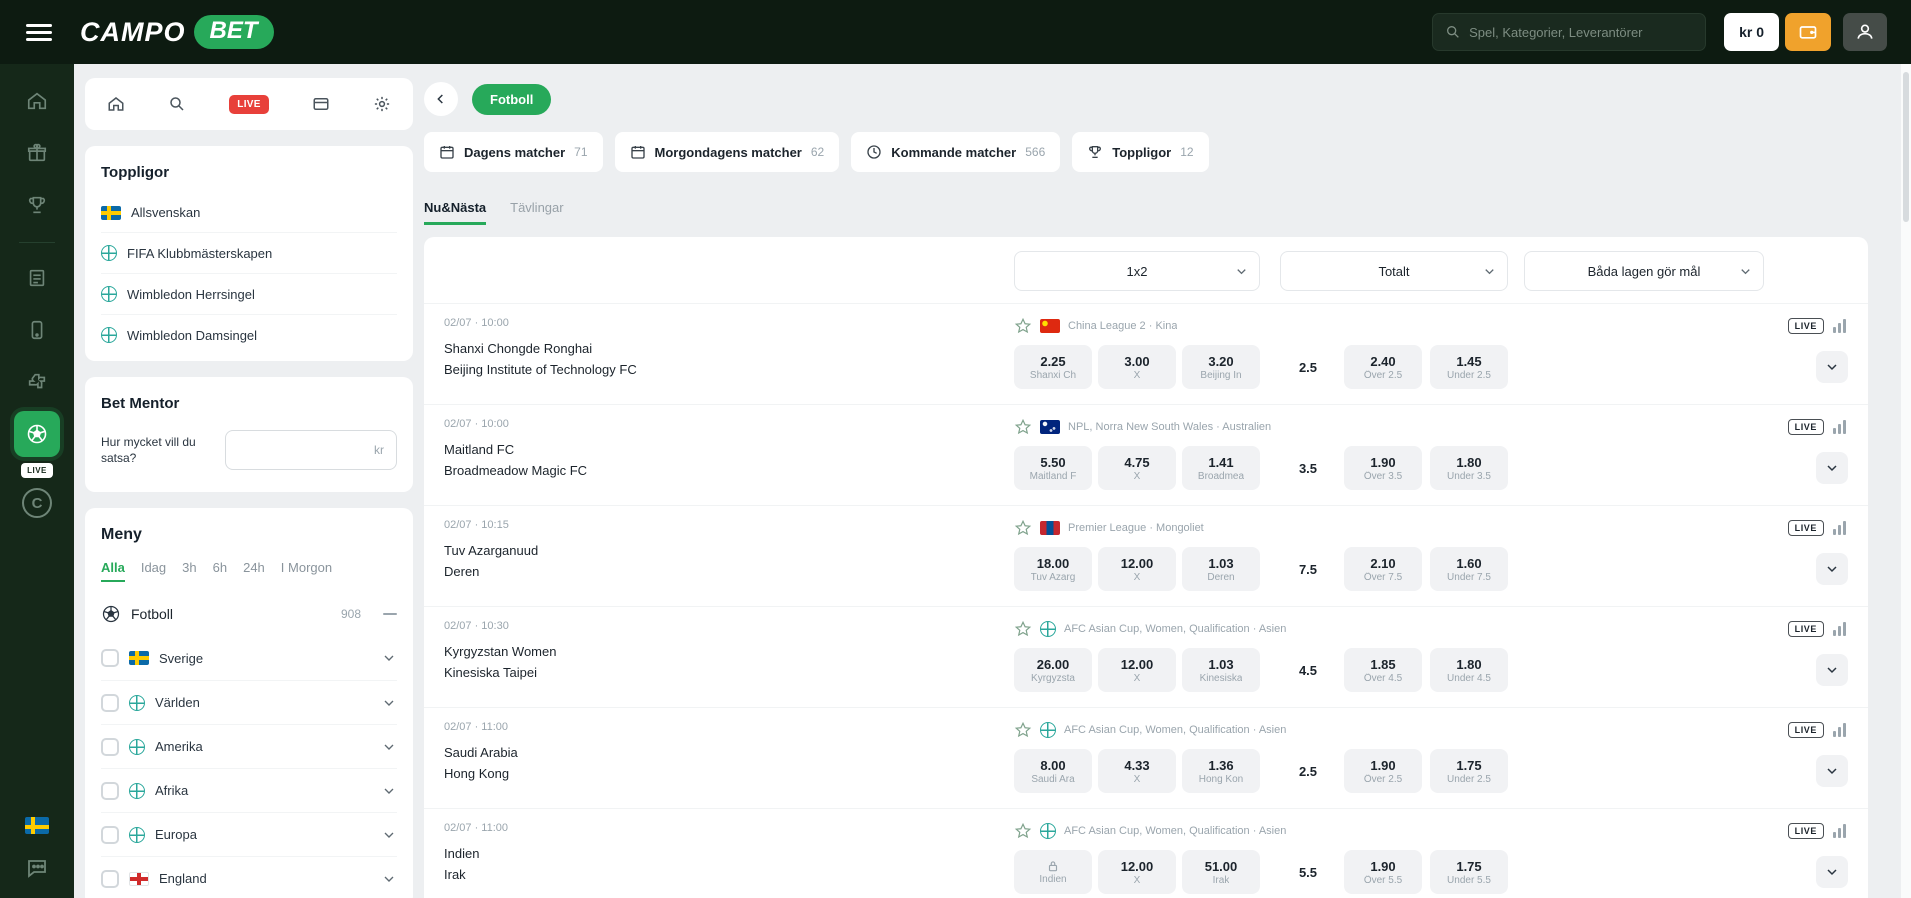 The height and width of the screenshot is (898, 1911). I want to click on collapse-icon, so click(390, 614).